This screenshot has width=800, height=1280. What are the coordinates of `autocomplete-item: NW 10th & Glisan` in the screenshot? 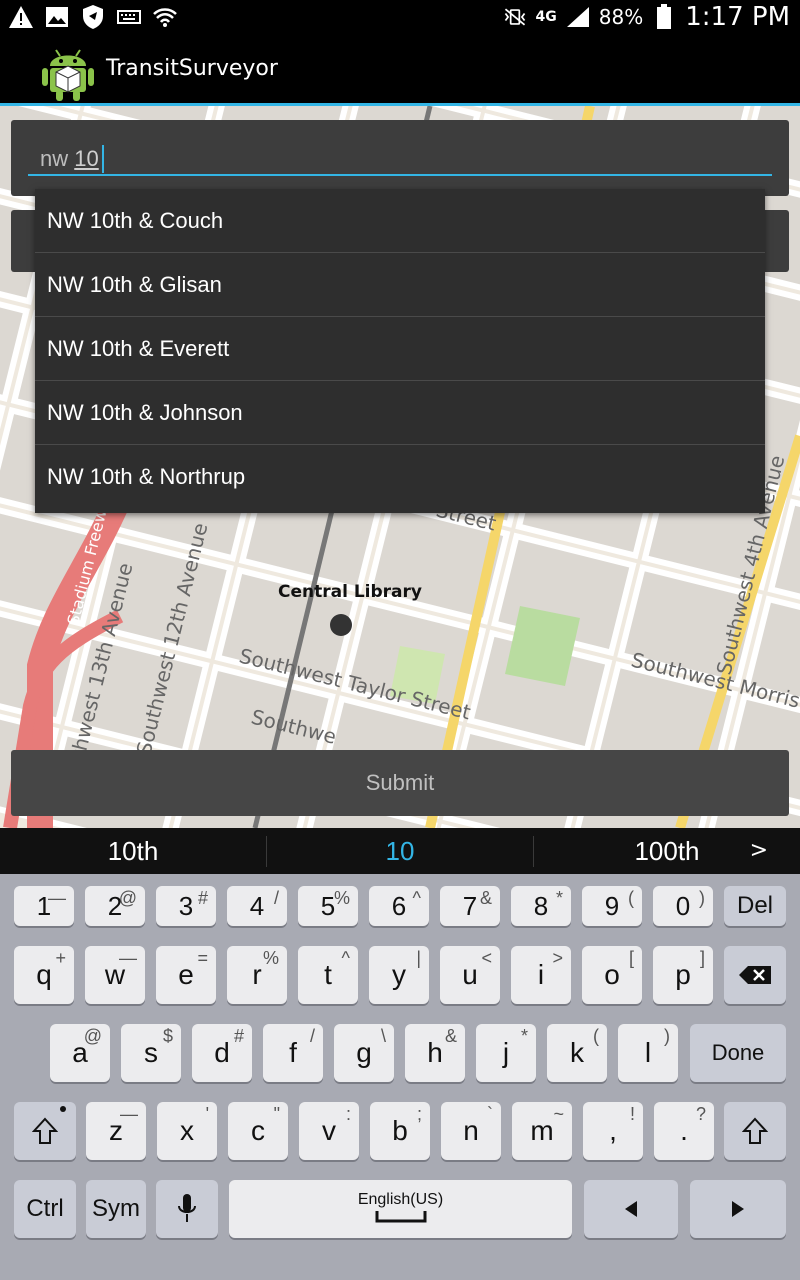 It's located at (400, 285).